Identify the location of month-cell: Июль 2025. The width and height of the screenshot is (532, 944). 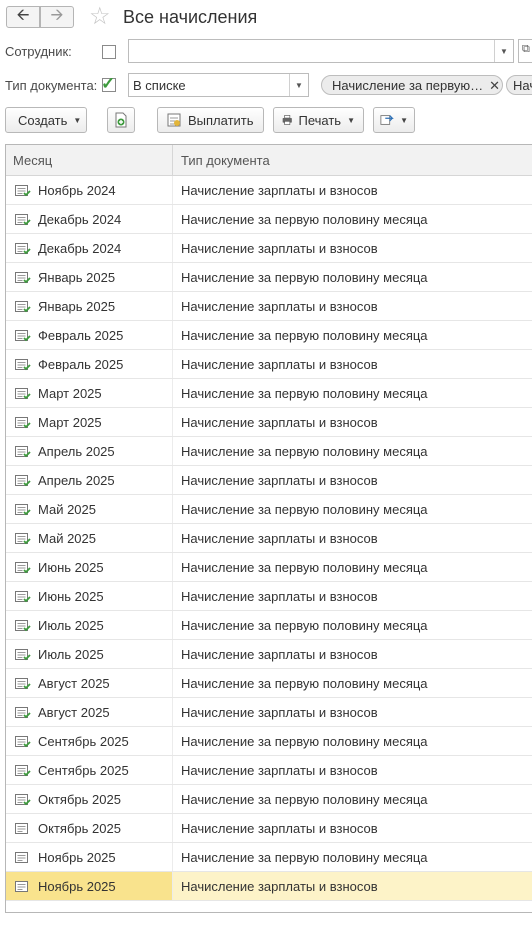
(71, 654).